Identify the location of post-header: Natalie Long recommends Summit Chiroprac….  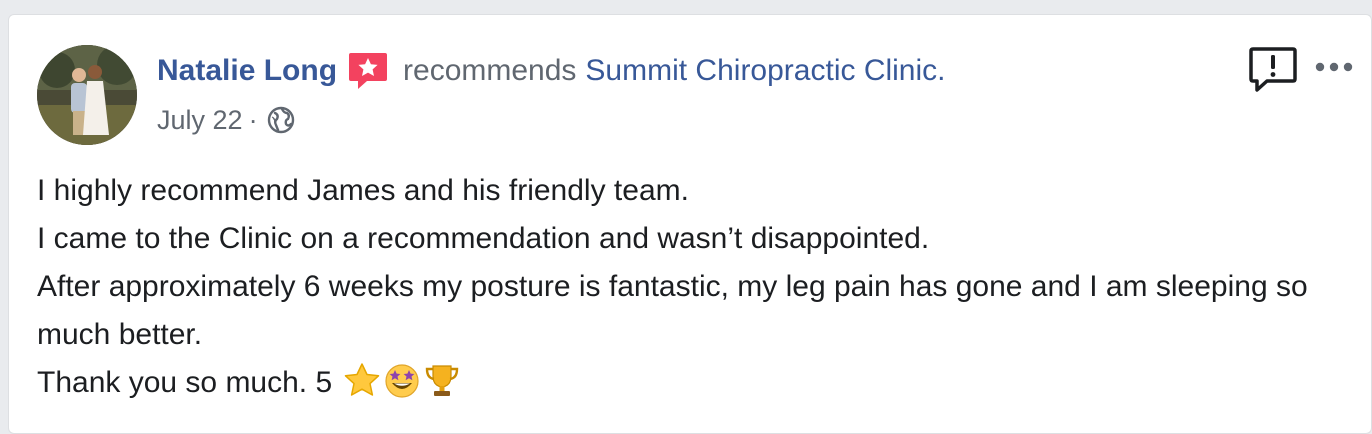
(551, 71).